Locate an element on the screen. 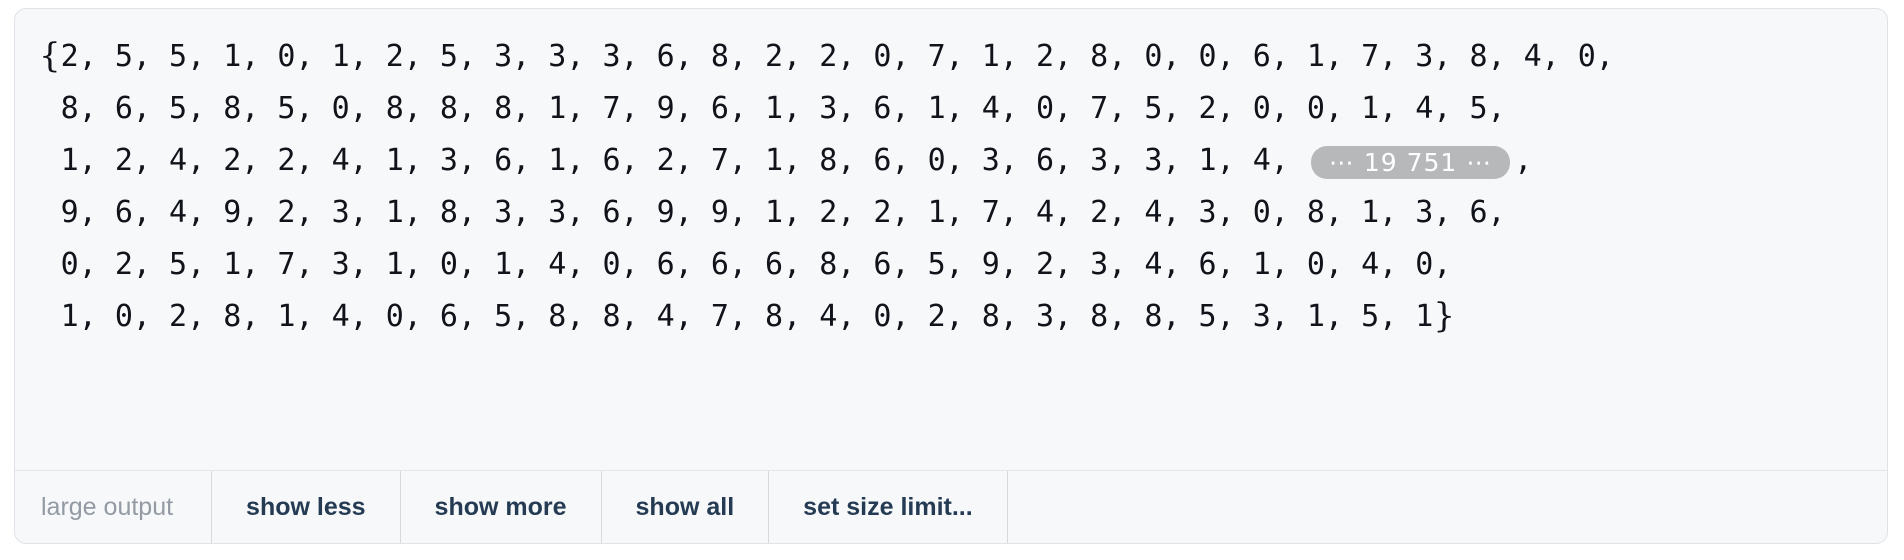 The height and width of the screenshot is (560, 1904). show-all-button: show all is located at coordinates (686, 507).